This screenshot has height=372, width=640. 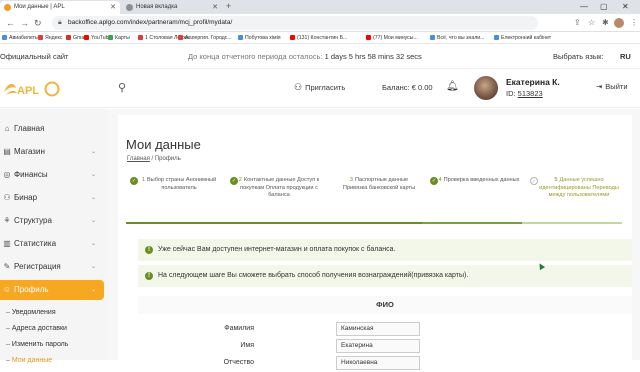 What do you see at coordinates (122, 87) in the screenshot?
I see `search-icon: ⚲` at bounding box center [122, 87].